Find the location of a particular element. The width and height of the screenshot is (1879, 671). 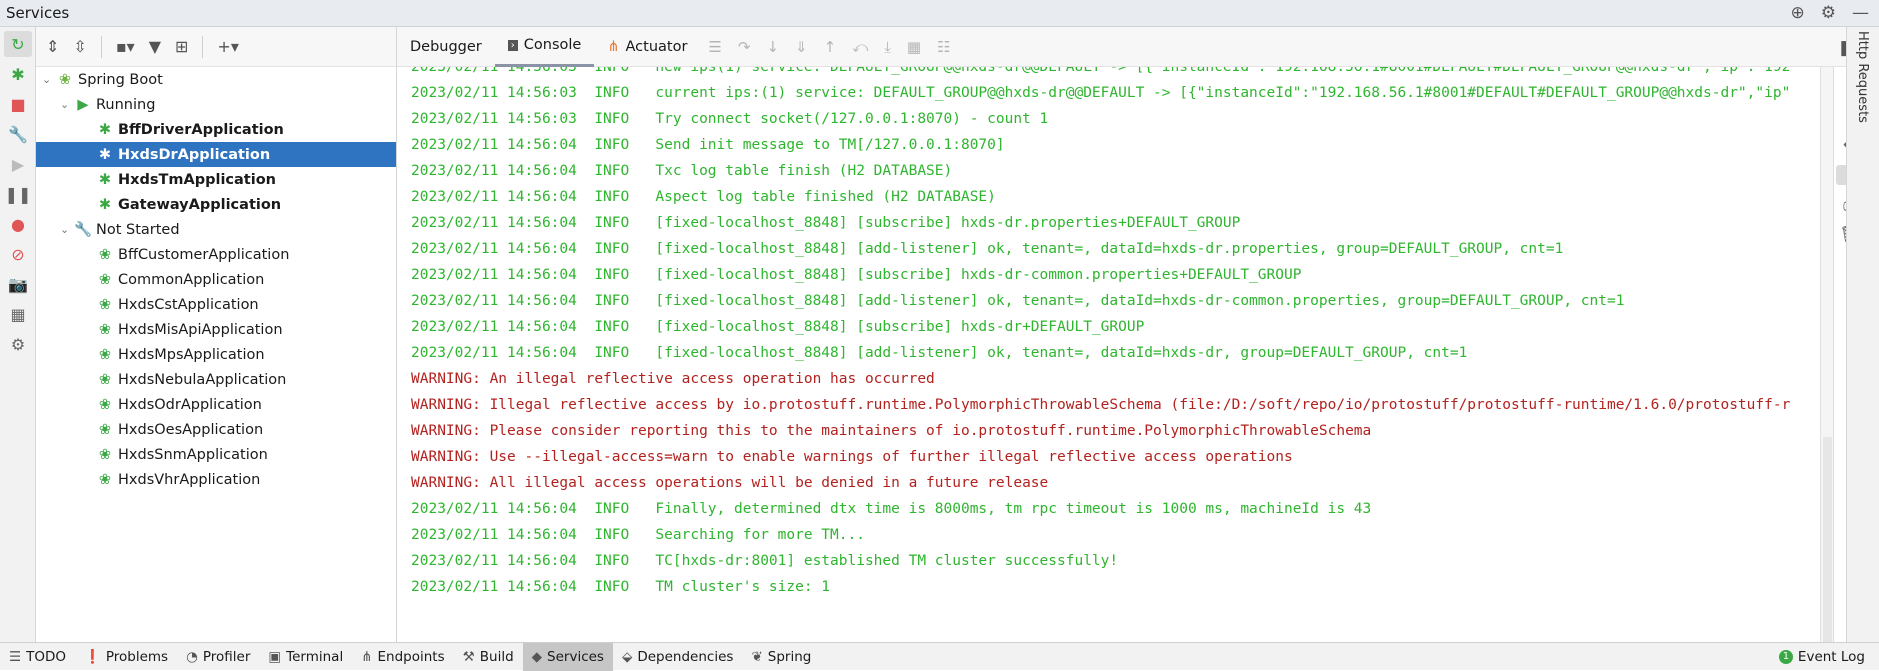

service-item: ✱ HxdsDrApplication is located at coordinates (216, 154).